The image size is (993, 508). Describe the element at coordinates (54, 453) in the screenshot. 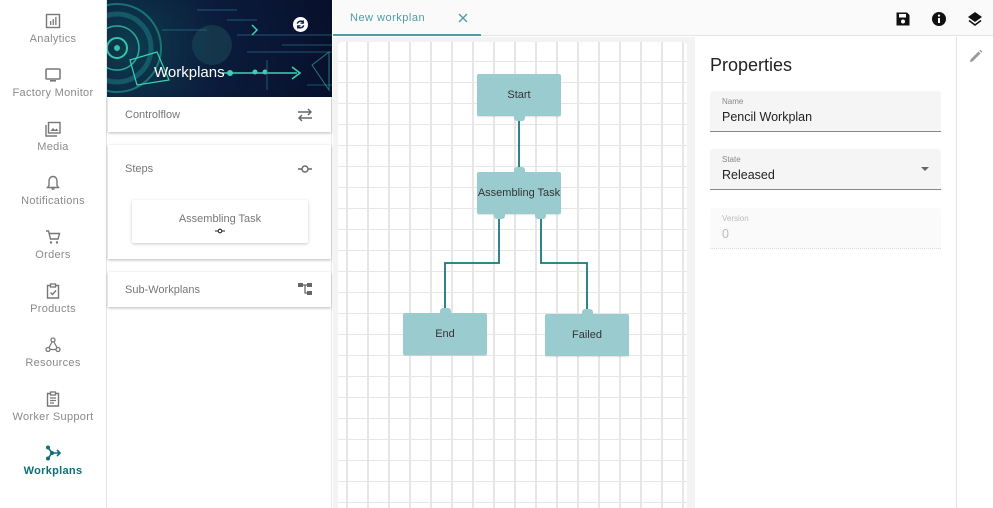

I see `workplans-icon` at that location.